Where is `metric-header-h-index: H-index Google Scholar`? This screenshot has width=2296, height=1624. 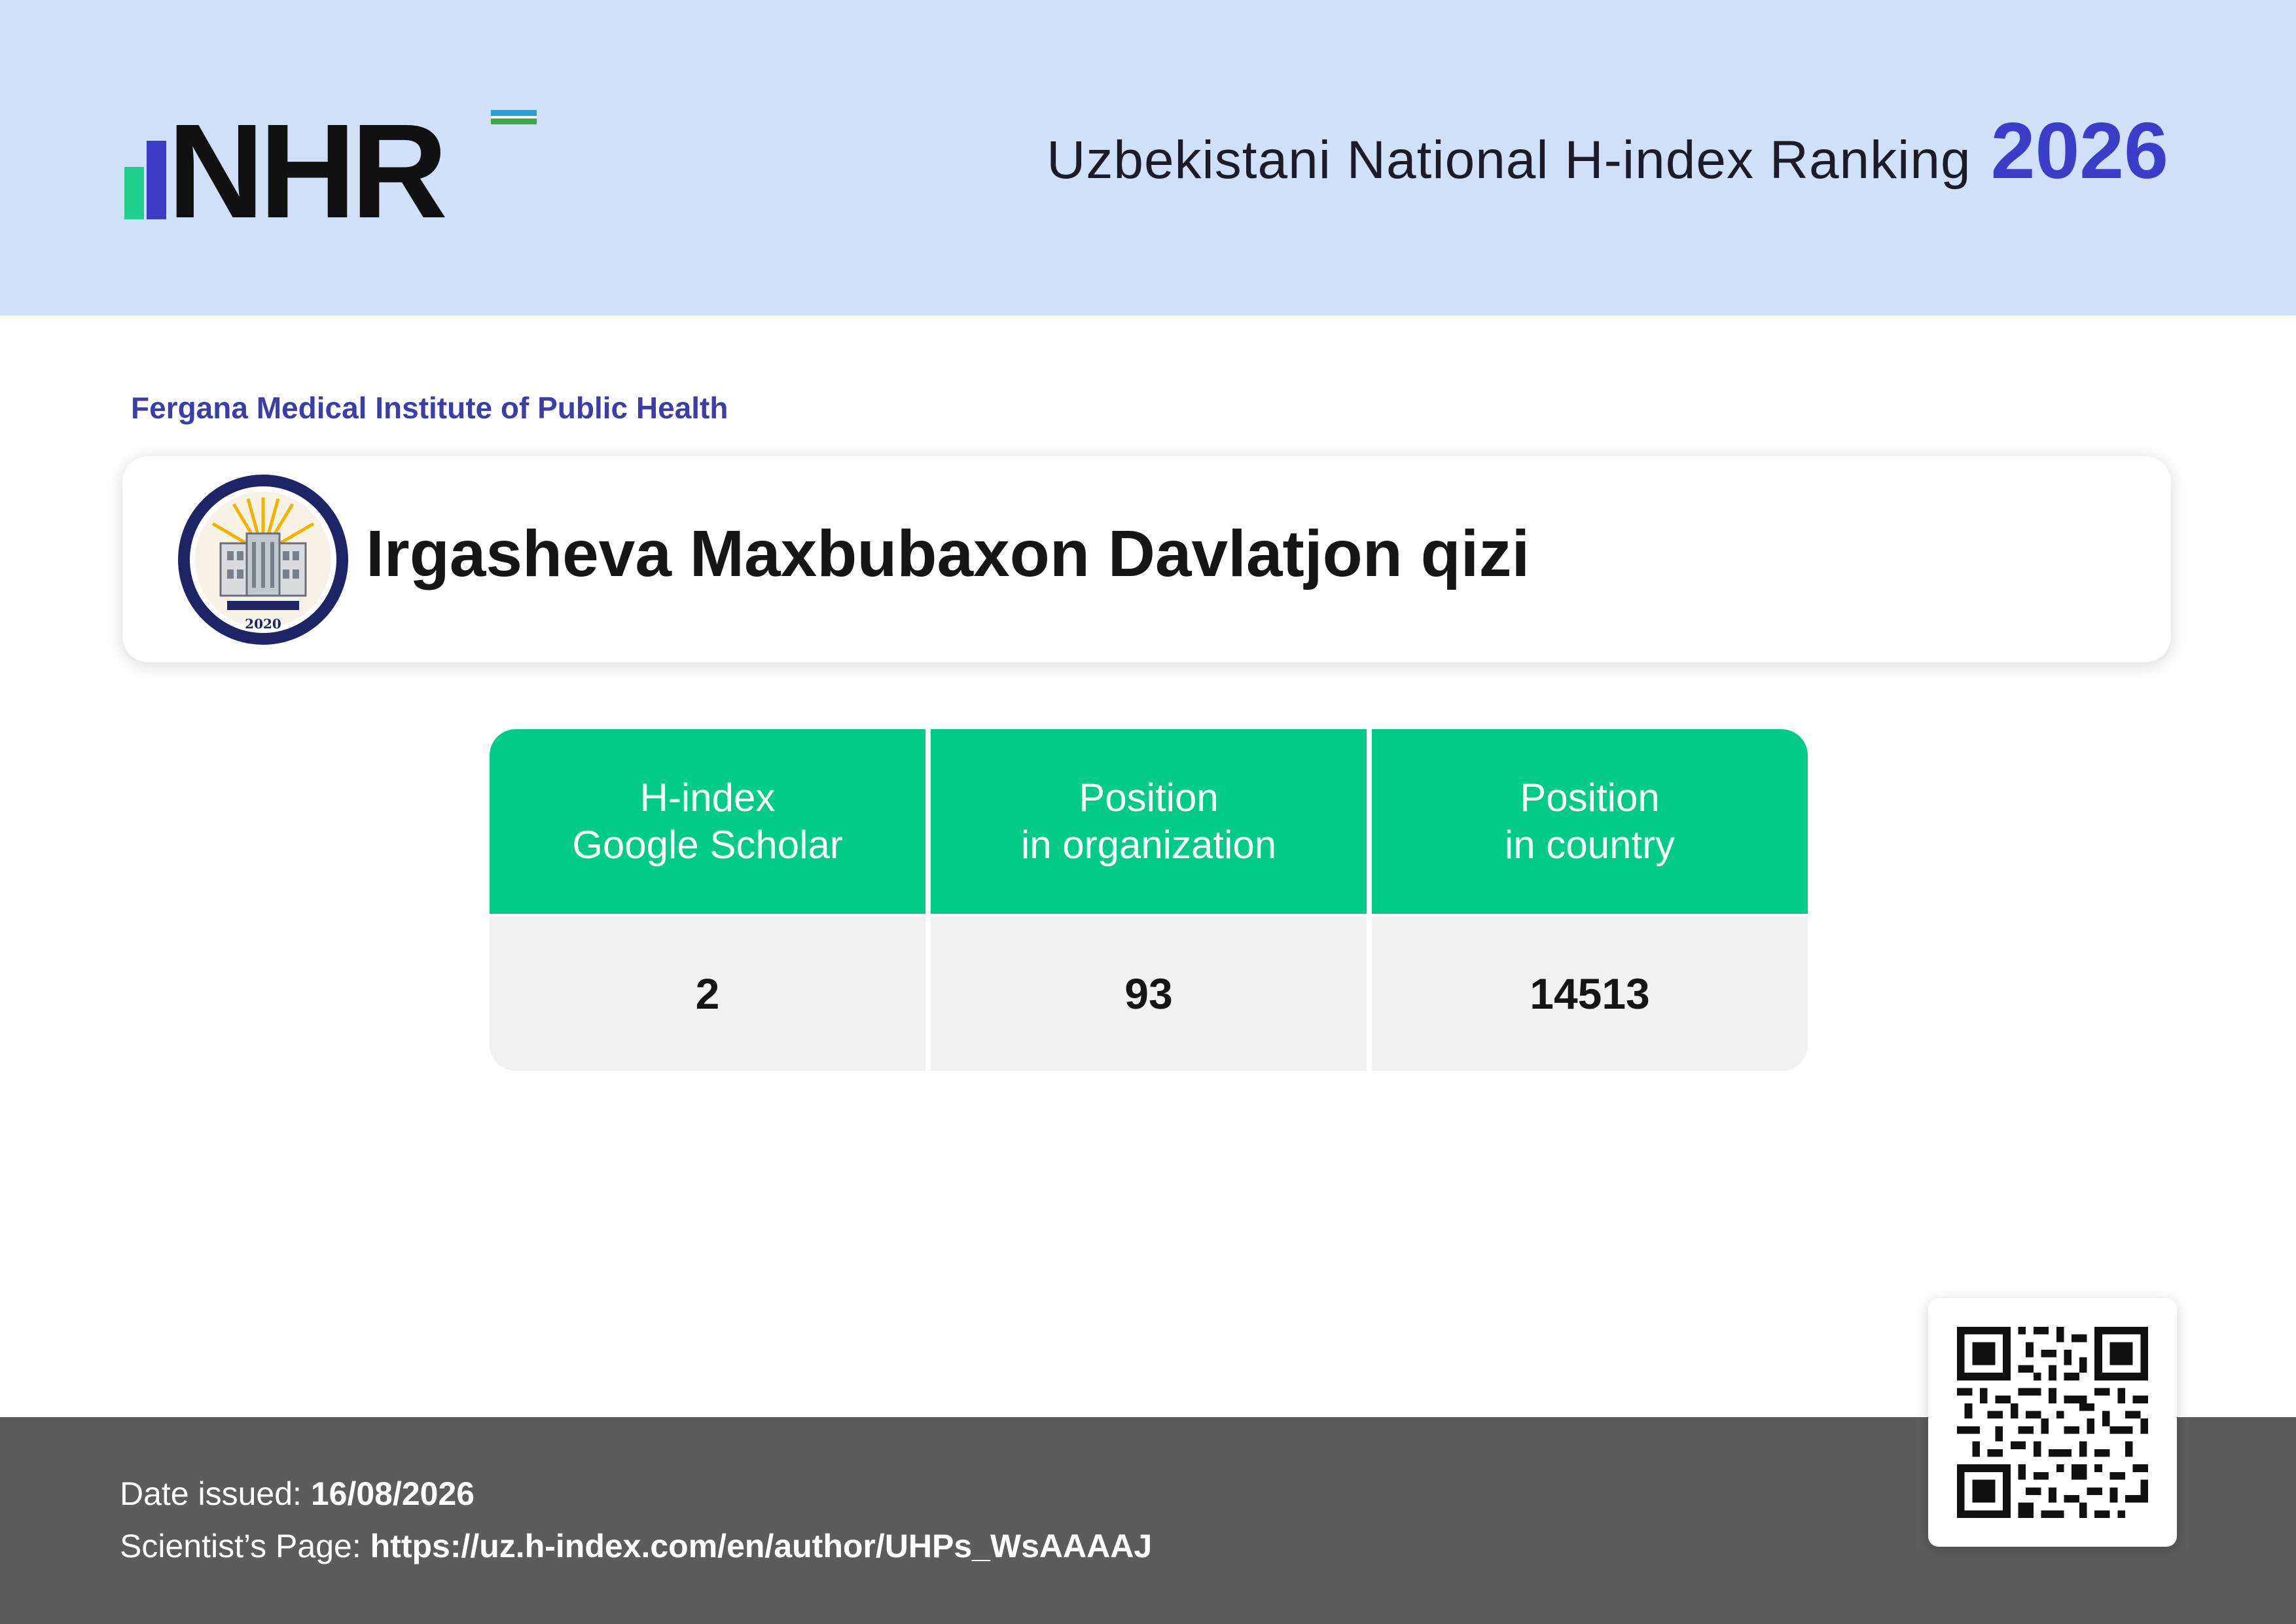 metric-header-h-index: H-index Google Scholar is located at coordinates (708, 822).